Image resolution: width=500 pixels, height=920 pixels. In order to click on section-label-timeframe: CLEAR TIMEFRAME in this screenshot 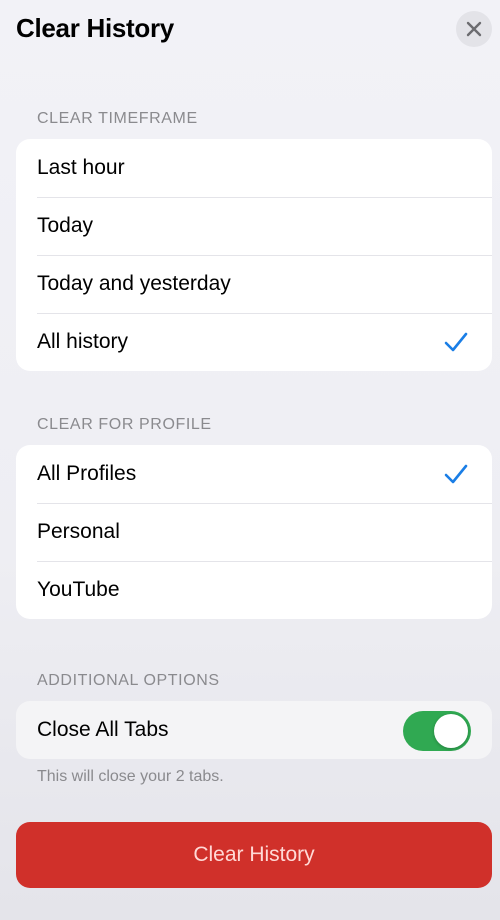, I will do `click(117, 118)`.